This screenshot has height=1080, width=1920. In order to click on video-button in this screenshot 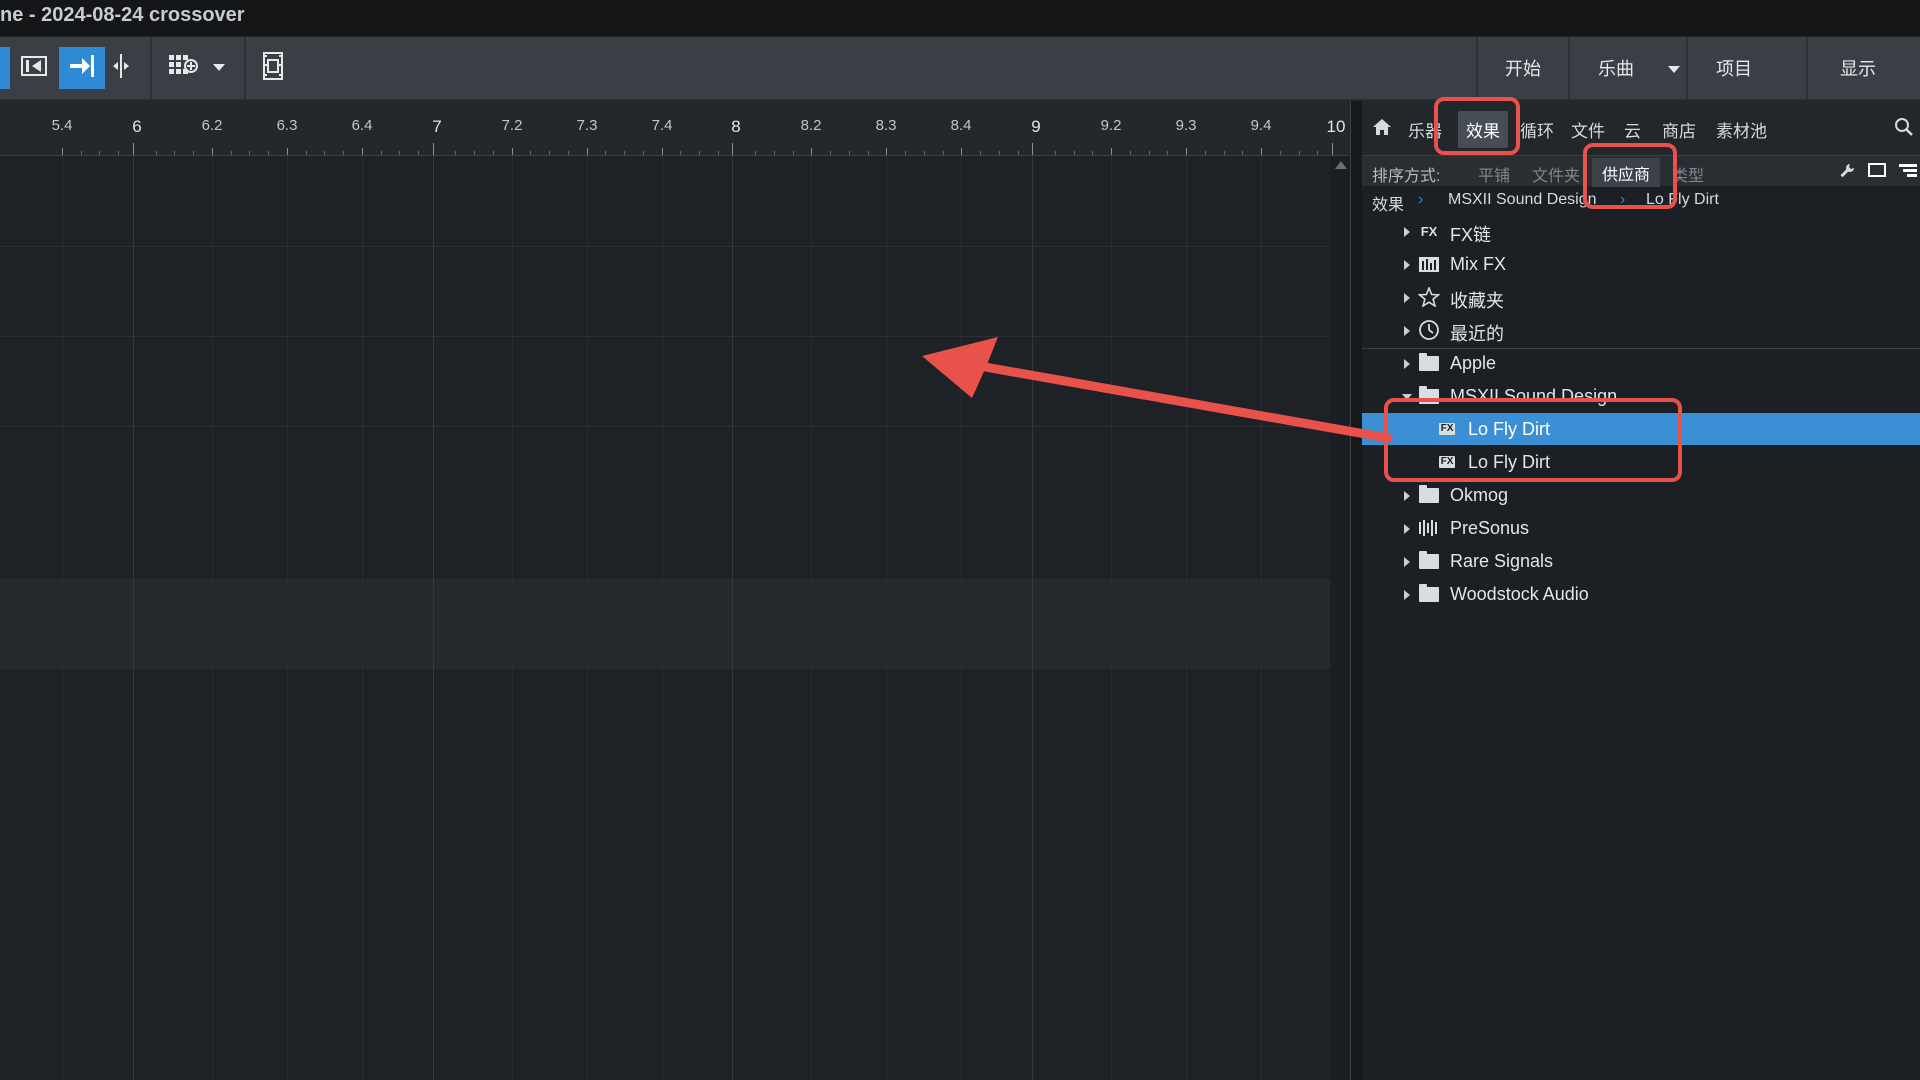, I will do `click(273, 68)`.